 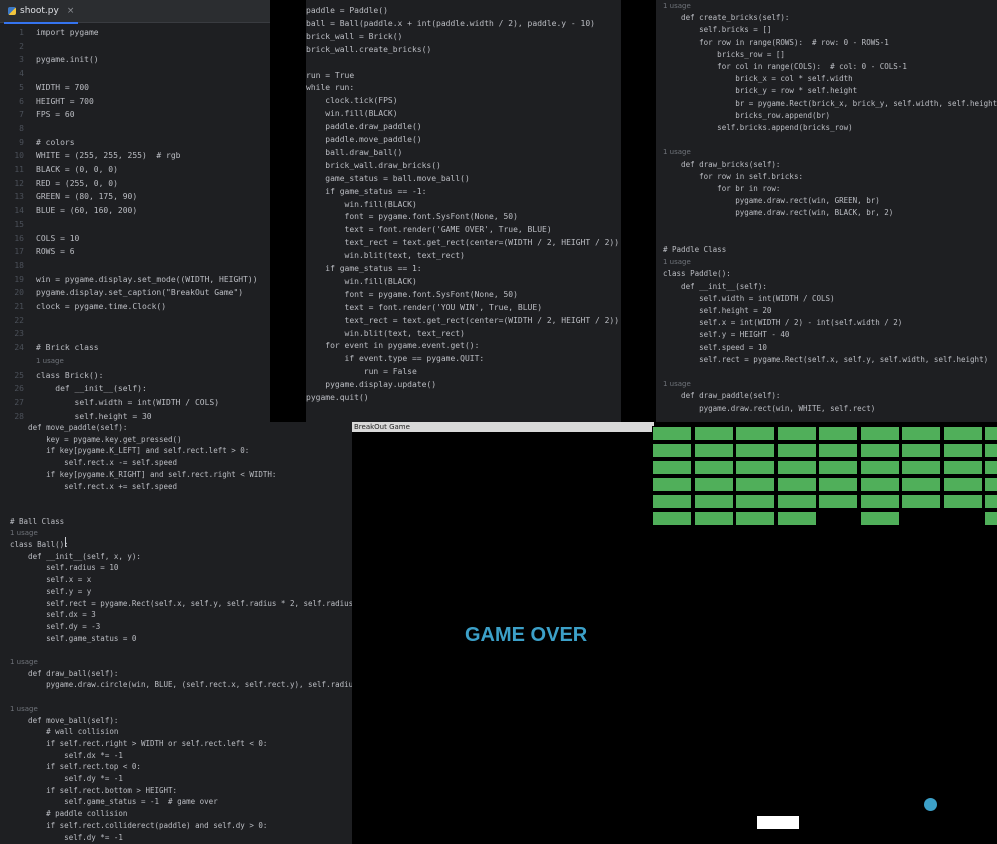 What do you see at coordinates (826, 274) in the screenshot?
I see `code-line: class Paddle():` at bounding box center [826, 274].